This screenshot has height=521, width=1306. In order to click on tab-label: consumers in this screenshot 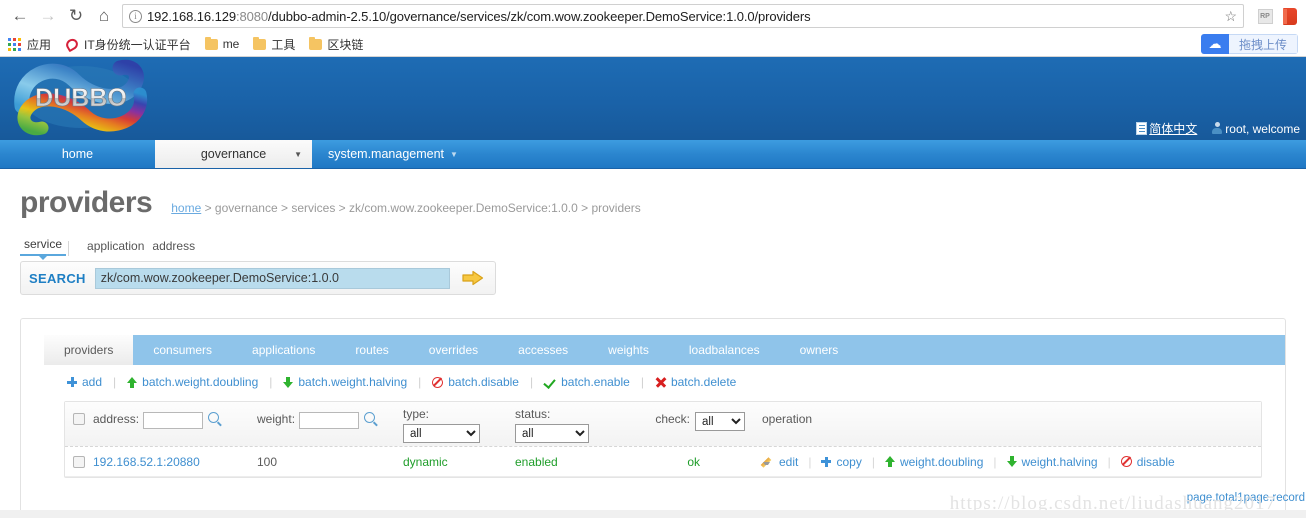, I will do `click(183, 350)`.